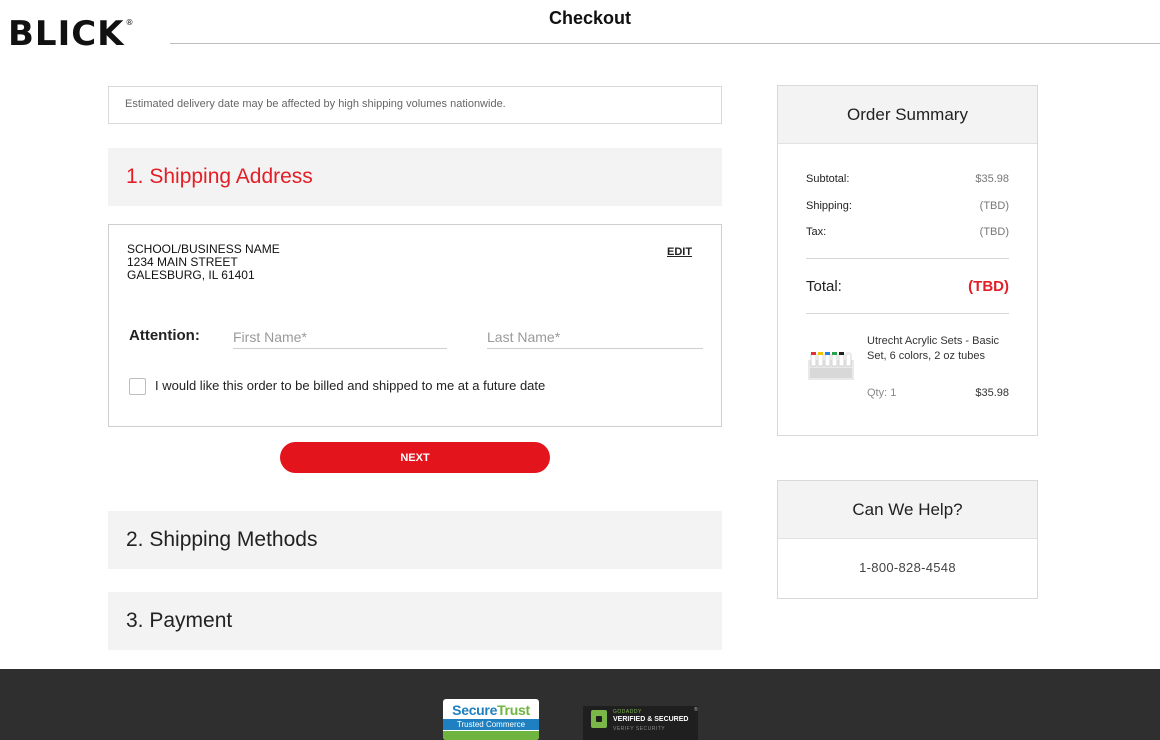 This screenshot has height=740, width=1160. What do you see at coordinates (907, 510) in the screenshot?
I see `help-title: Can We Help?` at bounding box center [907, 510].